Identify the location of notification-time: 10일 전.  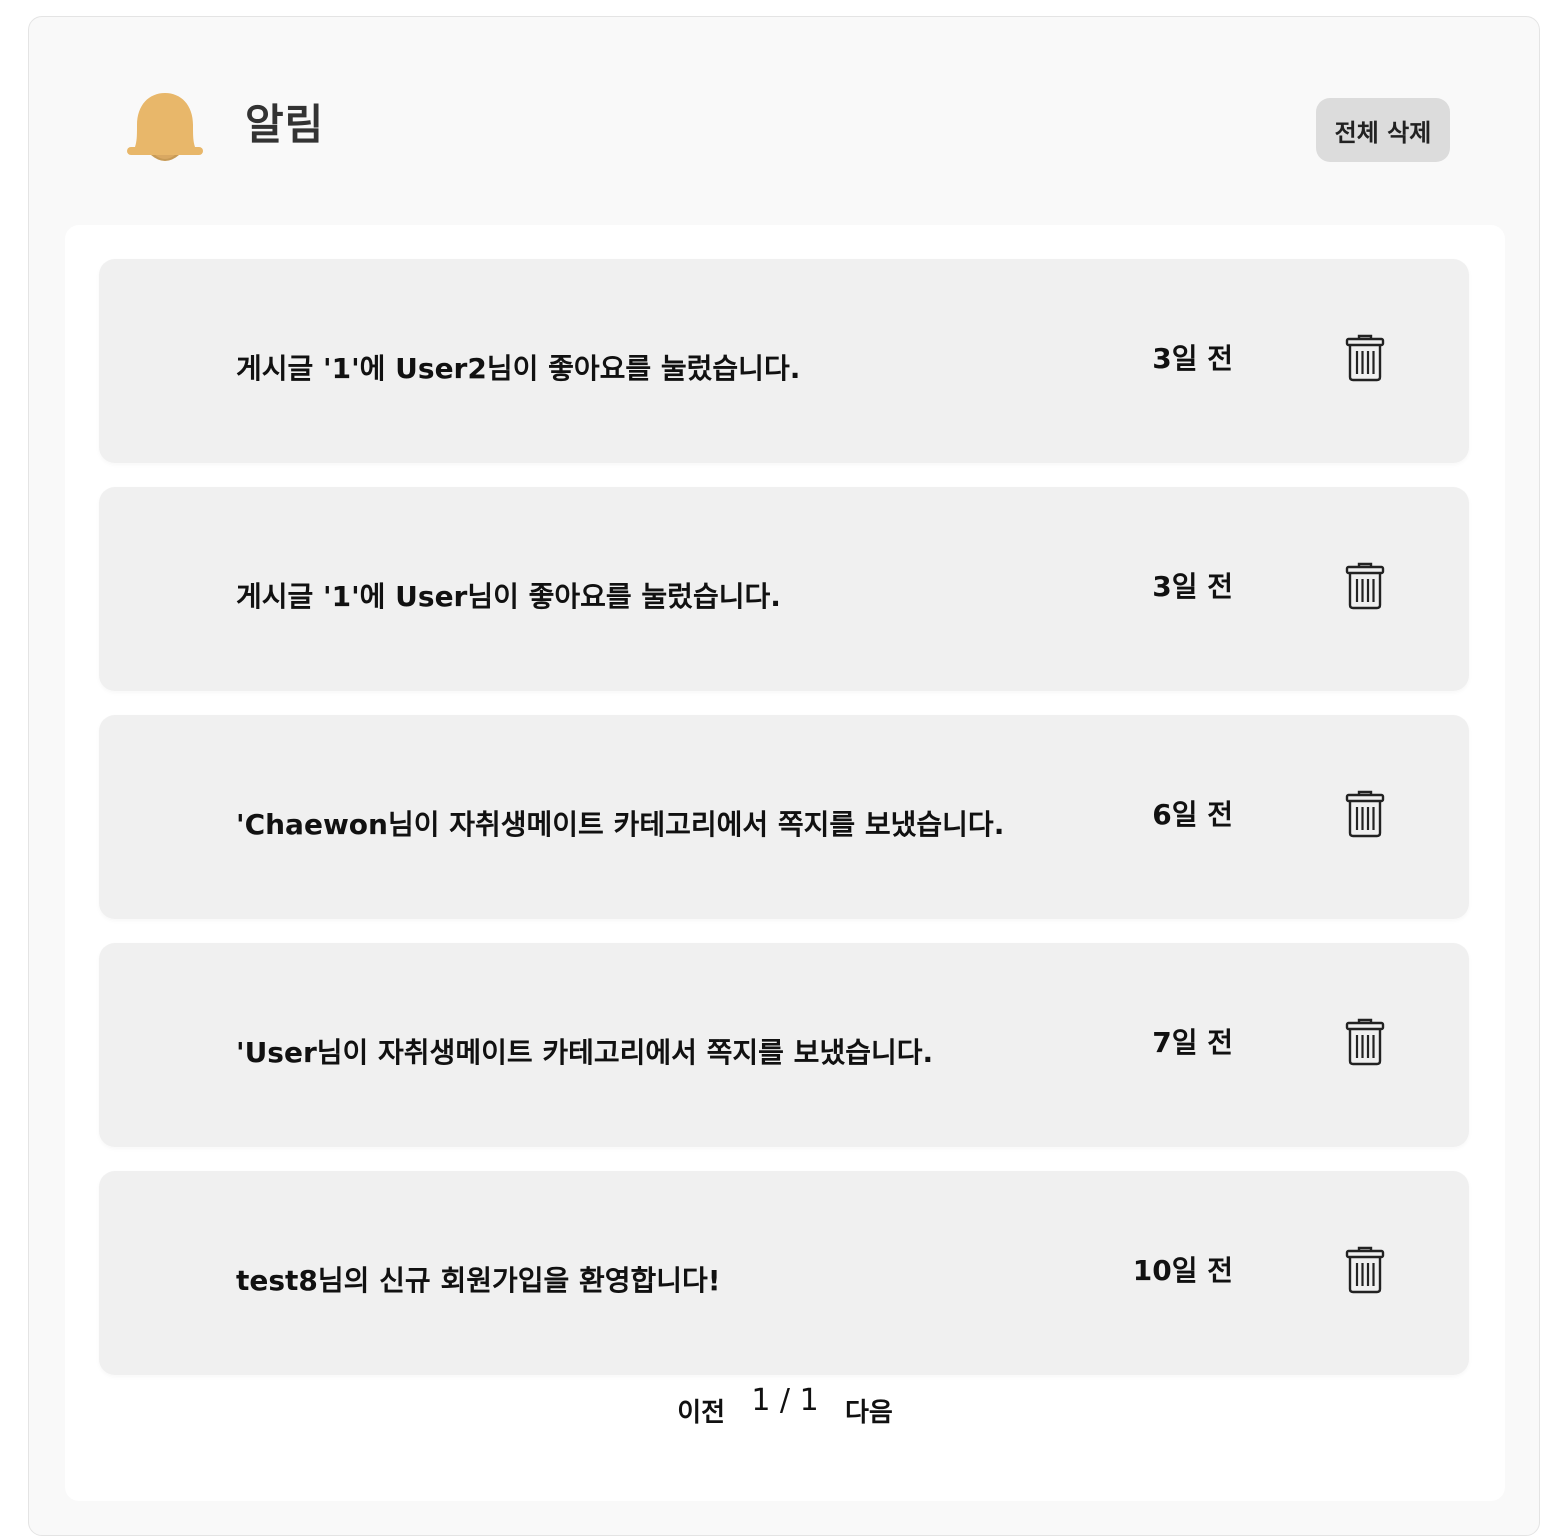
(1182, 1270).